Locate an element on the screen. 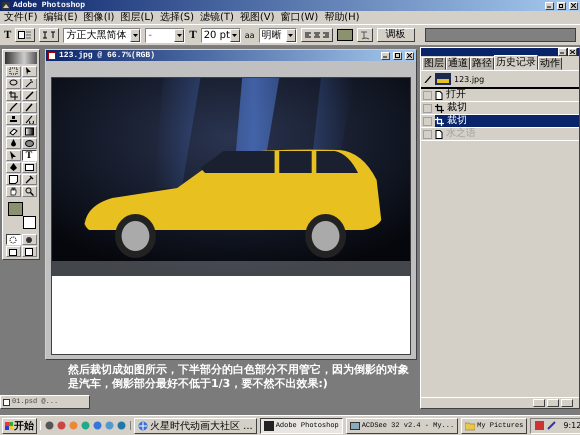 This screenshot has width=580, height=435. menu-item: 滤镜(T) is located at coordinates (217, 17).